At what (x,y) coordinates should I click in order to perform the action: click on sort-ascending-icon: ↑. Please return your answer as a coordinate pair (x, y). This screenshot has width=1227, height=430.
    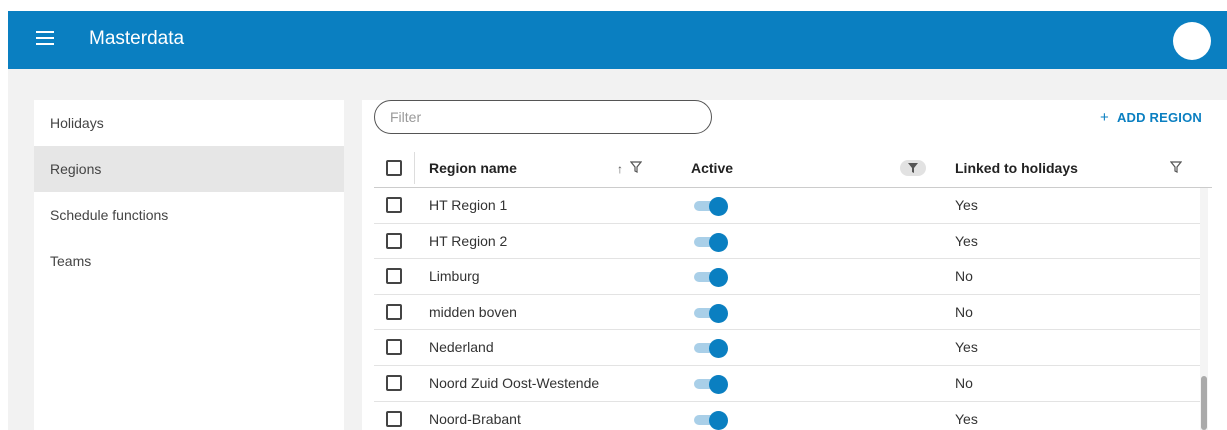
    Looking at the image, I should click on (620, 169).